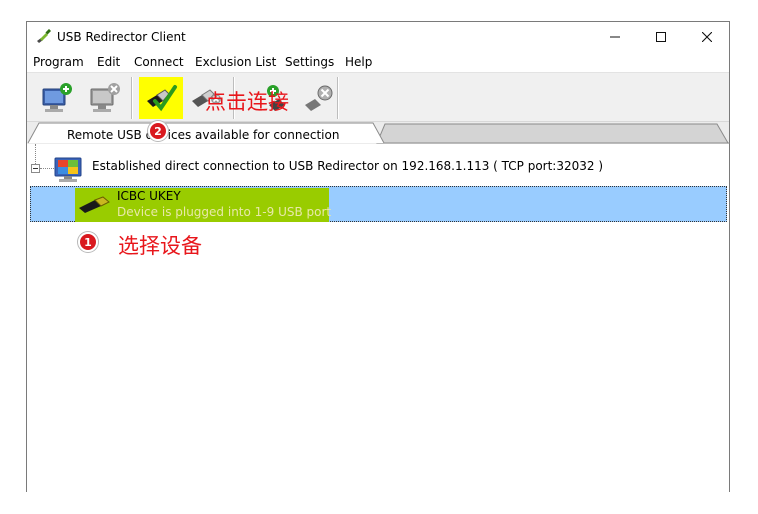 Image resolution: width=758 pixels, height=514 pixels. Describe the element at coordinates (235, 62) in the screenshot. I see `menu-exclusion-list: Exclusion List` at that location.